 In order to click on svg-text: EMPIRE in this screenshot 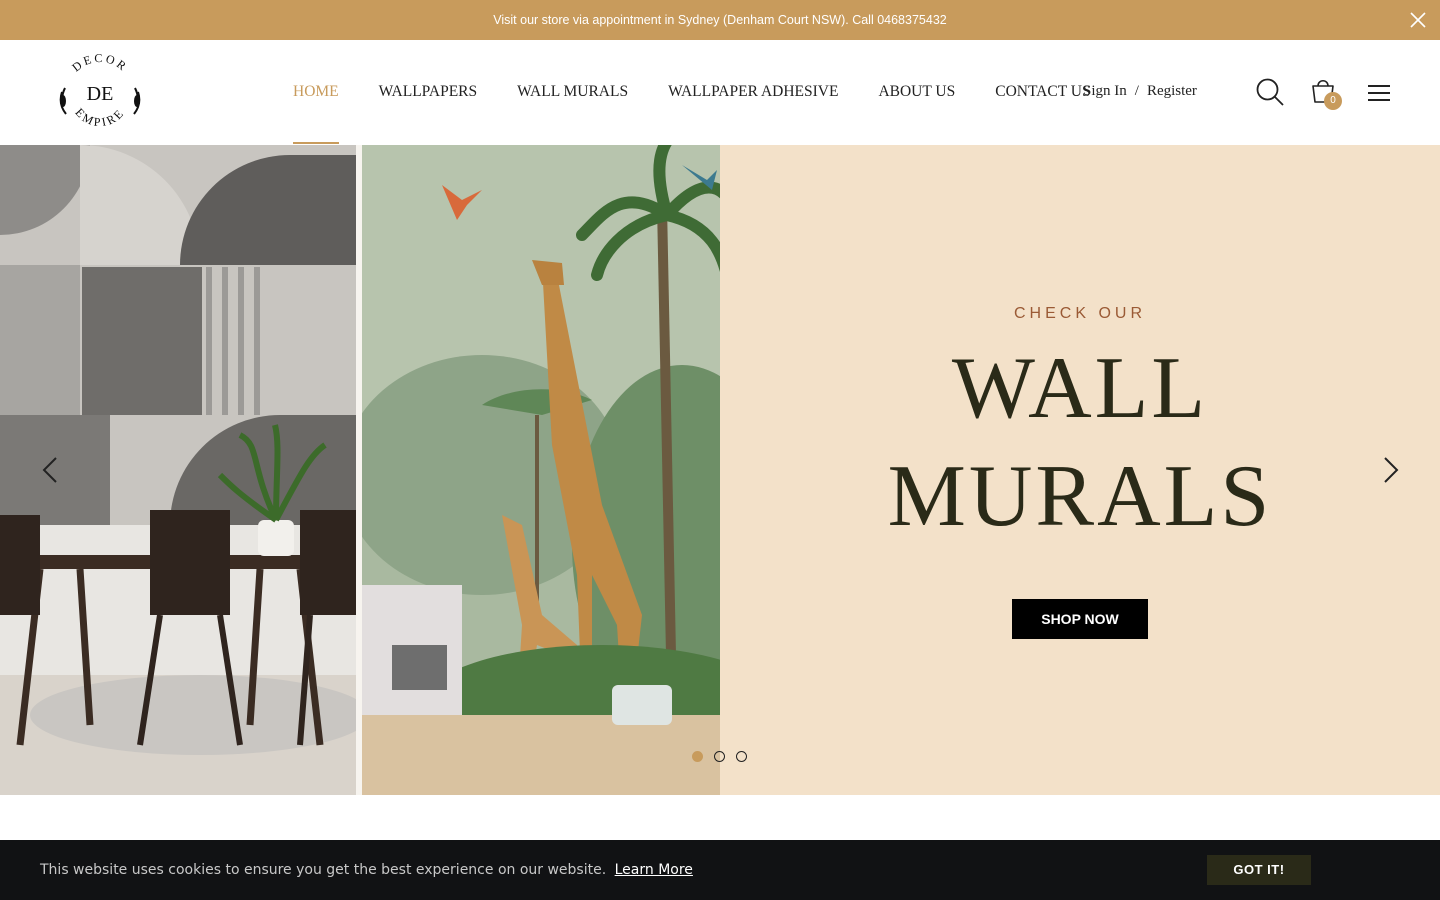, I will do `click(99, 117)`.